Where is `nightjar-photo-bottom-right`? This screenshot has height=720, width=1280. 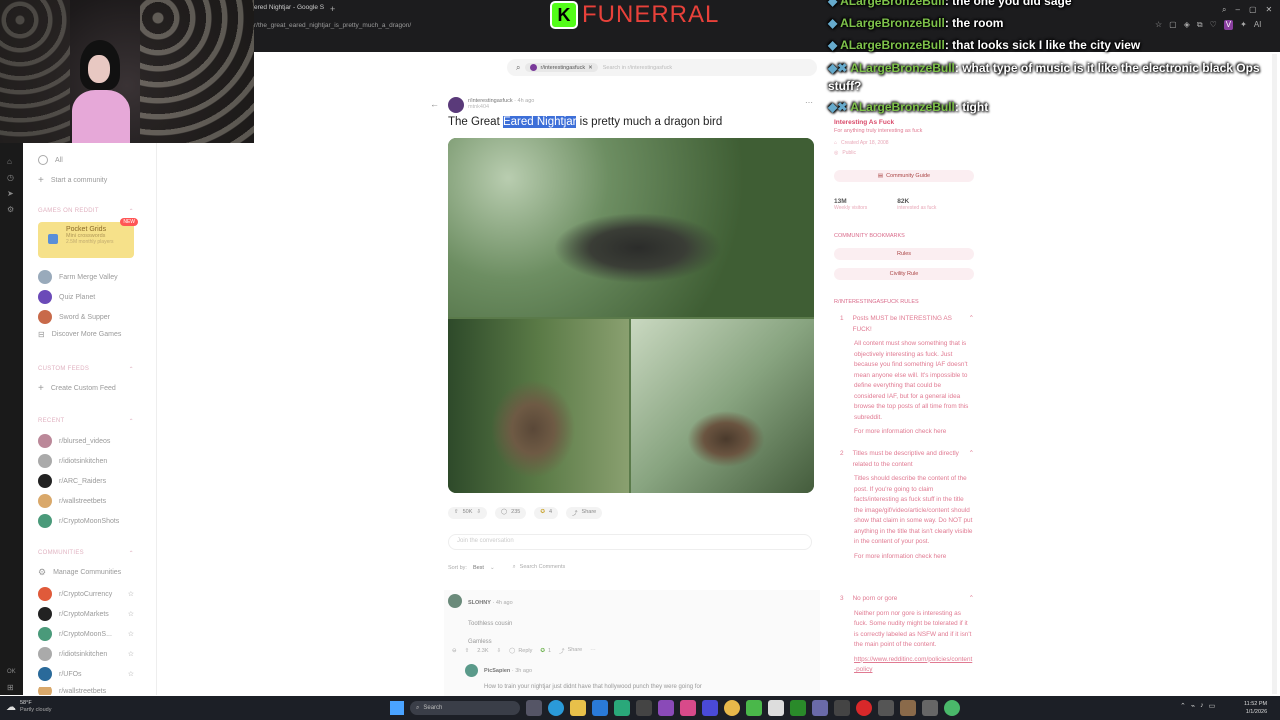 nightjar-photo-bottom-right is located at coordinates (722, 406).